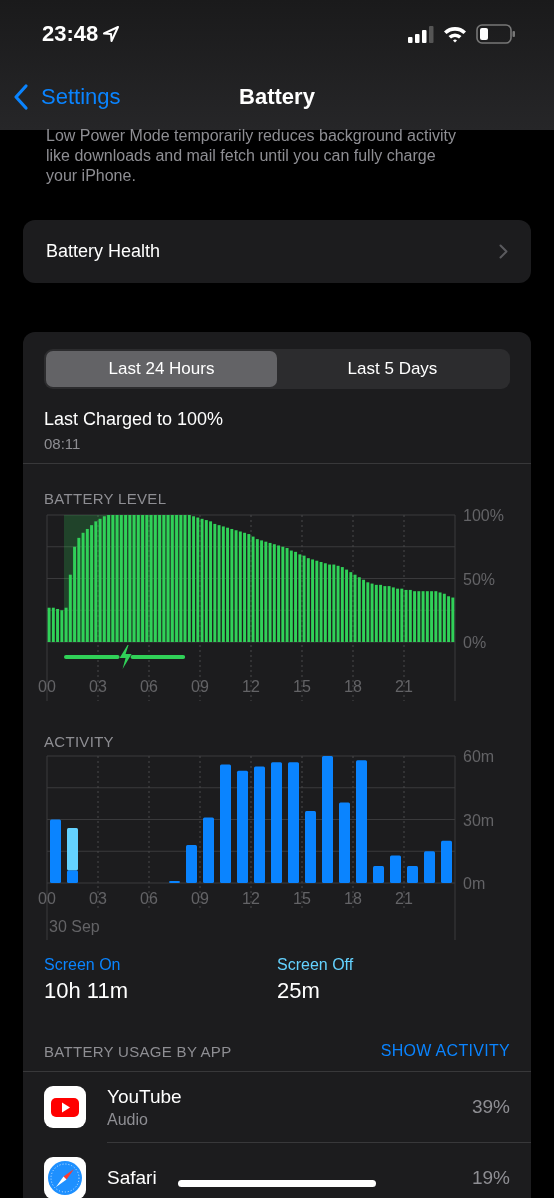 The width and height of the screenshot is (554, 1198). Describe the element at coordinates (106, 498) in the screenshot. I see `chart-title: BATTERY LEVEL` at that location.